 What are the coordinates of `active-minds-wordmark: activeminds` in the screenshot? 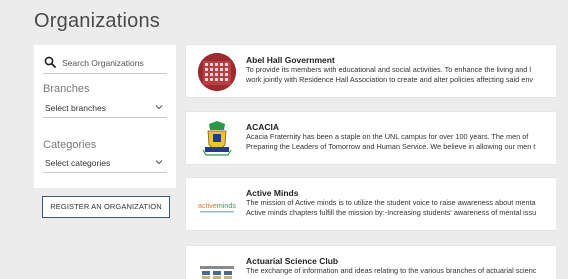 It's located at (217, 207).